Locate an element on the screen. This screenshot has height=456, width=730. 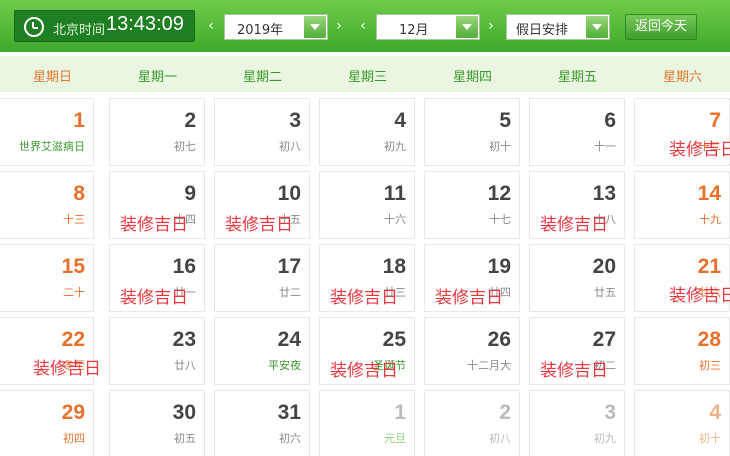
day-number: 22 is located at coordinates (73, 339).